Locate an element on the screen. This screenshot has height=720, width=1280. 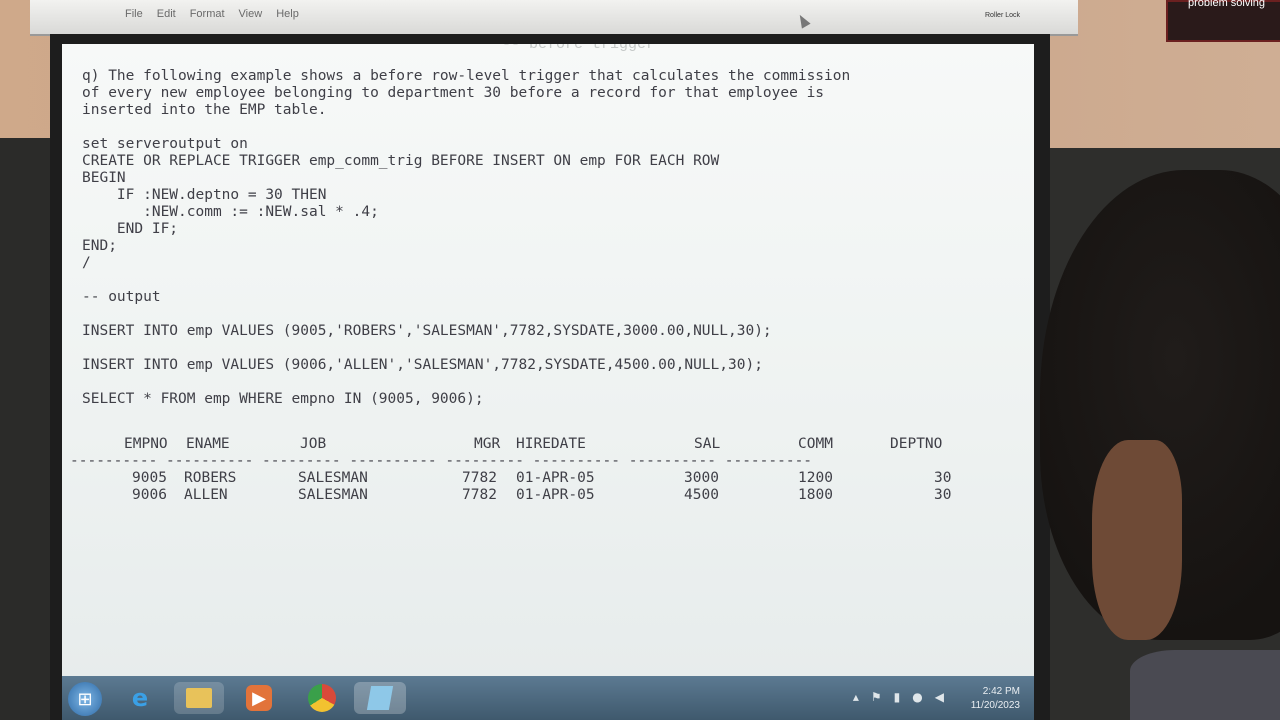
notepad-icon is located at coordinates (380, 698).